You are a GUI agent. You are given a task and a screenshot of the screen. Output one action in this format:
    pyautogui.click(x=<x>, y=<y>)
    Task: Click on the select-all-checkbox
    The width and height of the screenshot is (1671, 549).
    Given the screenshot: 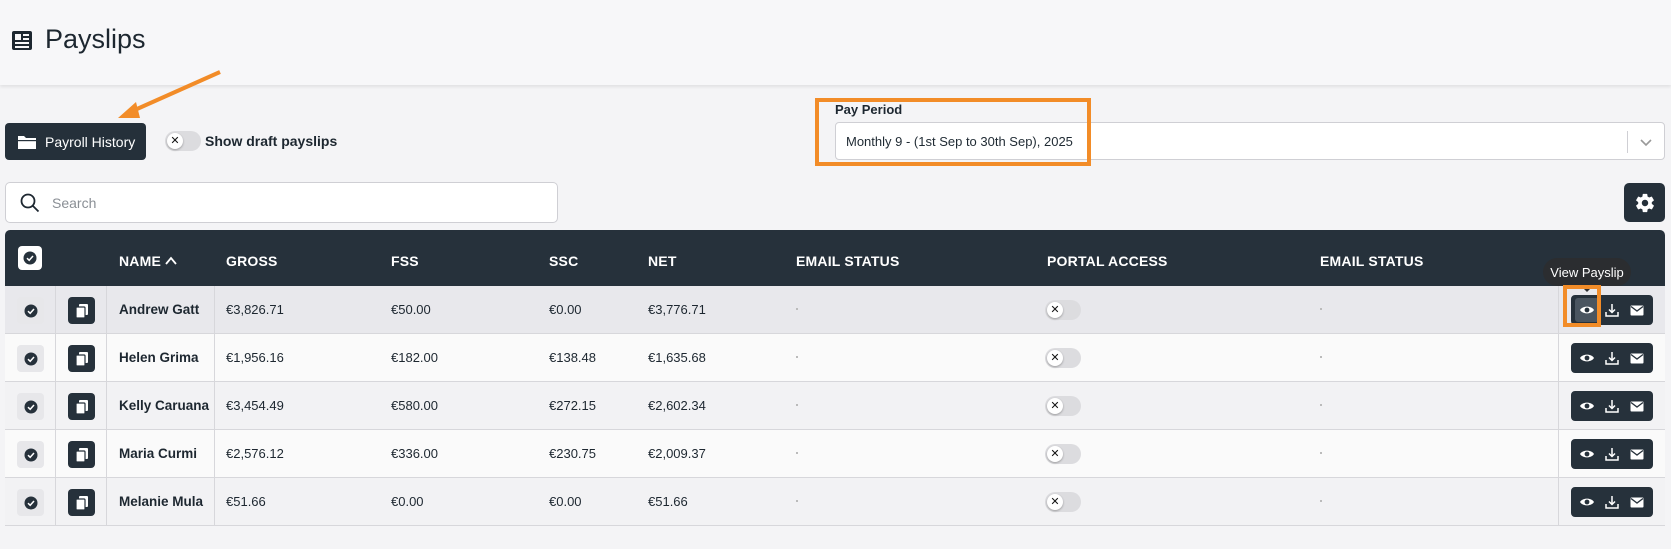 What is the action you would take?
    pyautogui.click(x=30, y=258)
    